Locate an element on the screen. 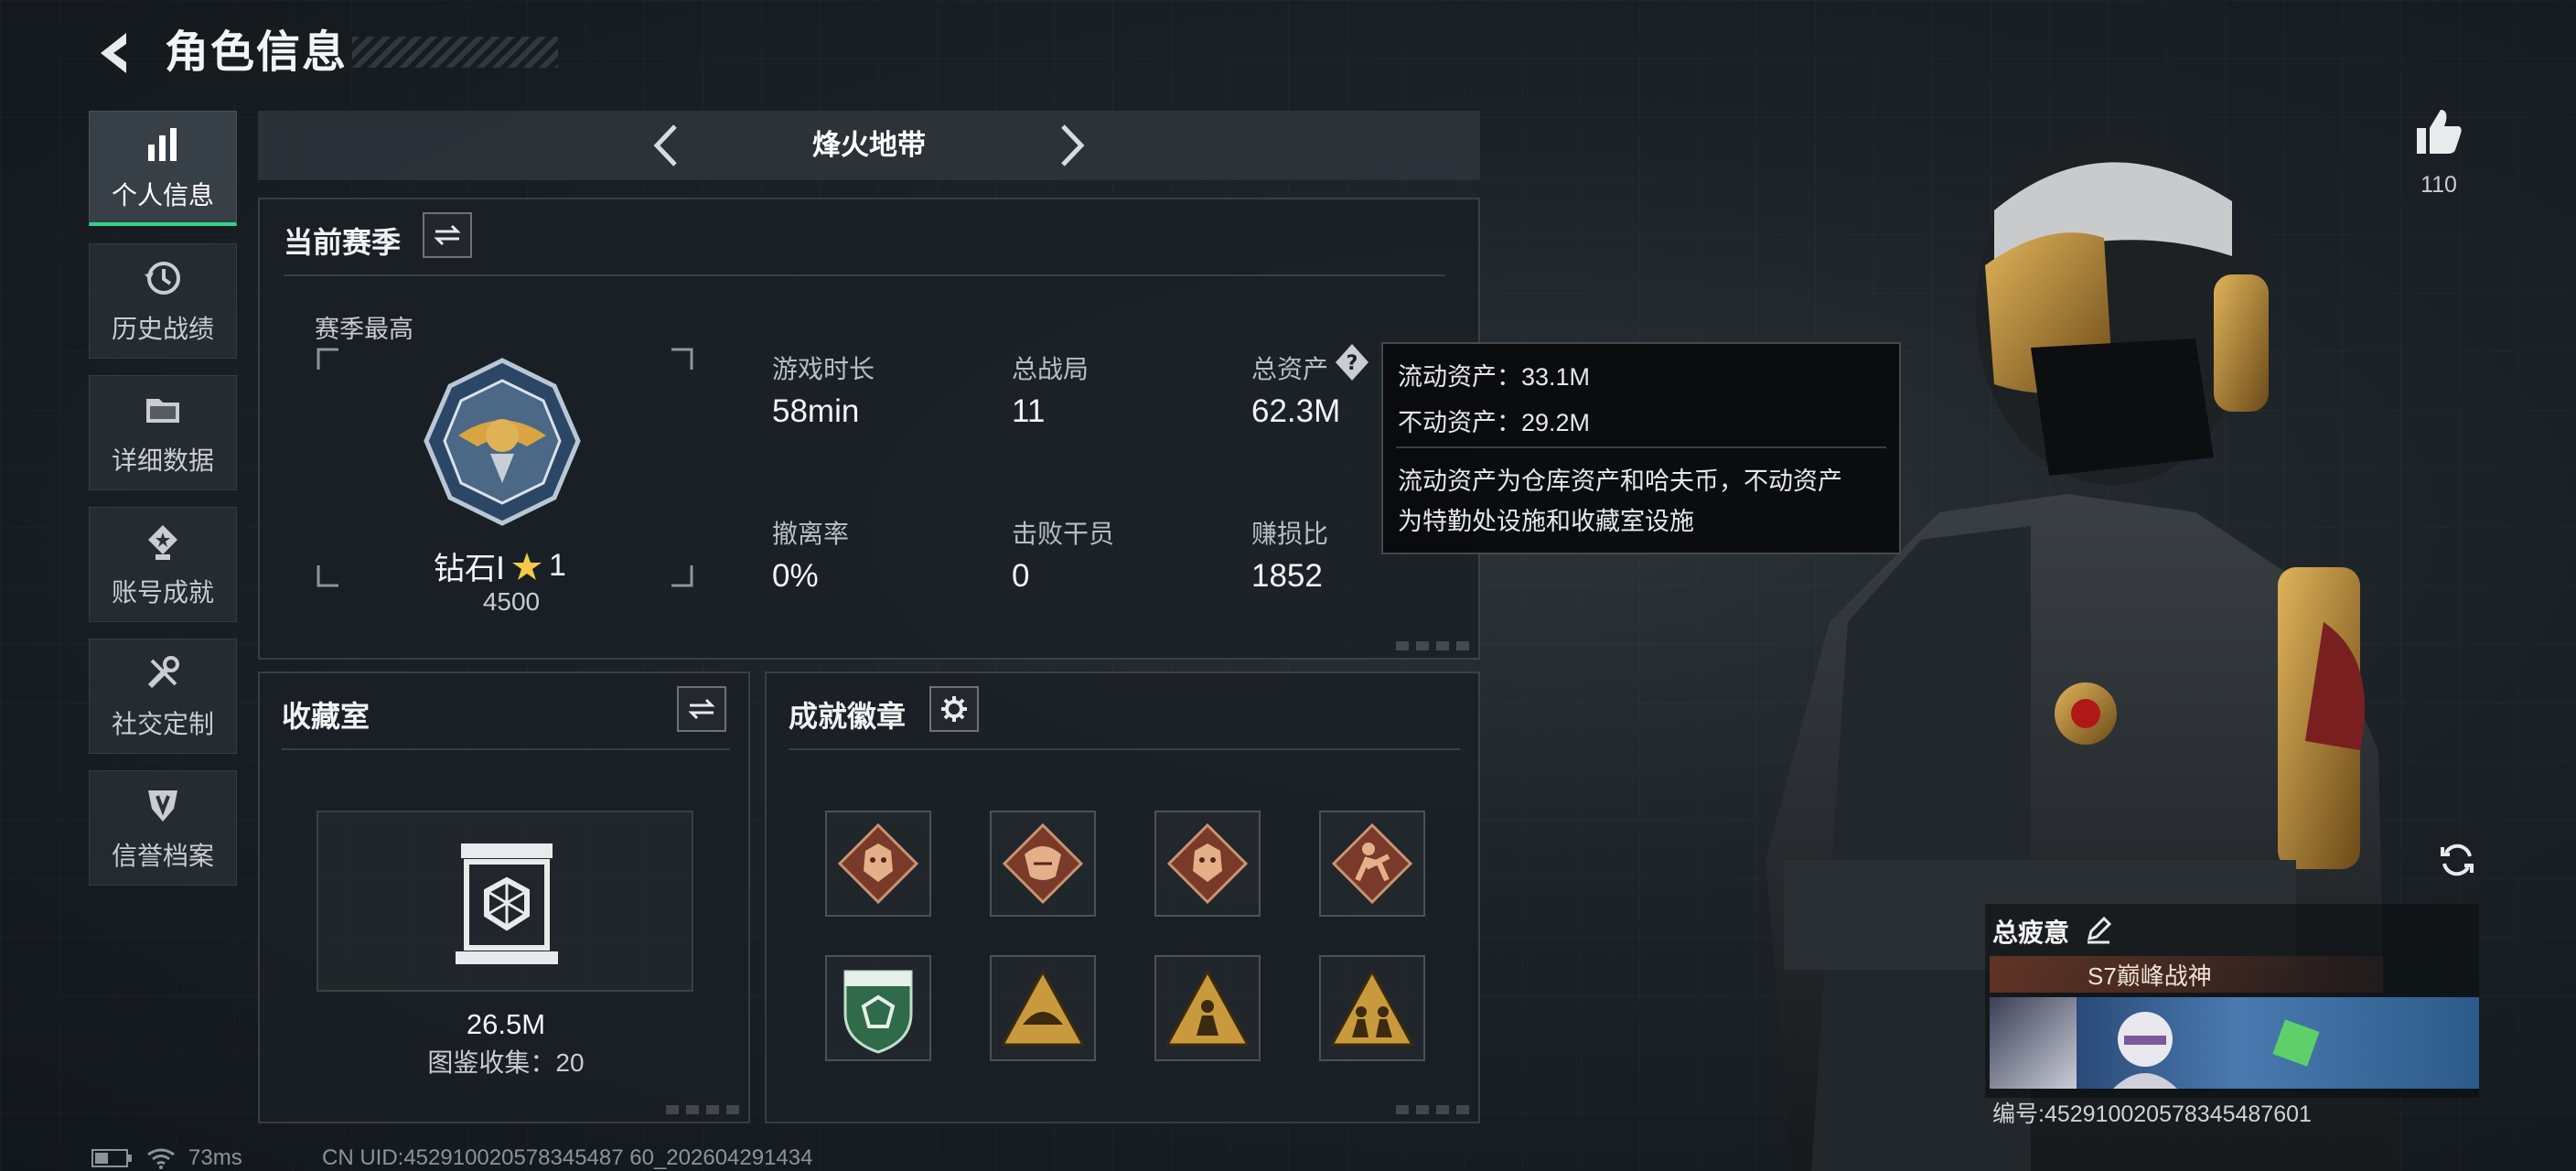  title-decoration is located at coordinates (455, 52).